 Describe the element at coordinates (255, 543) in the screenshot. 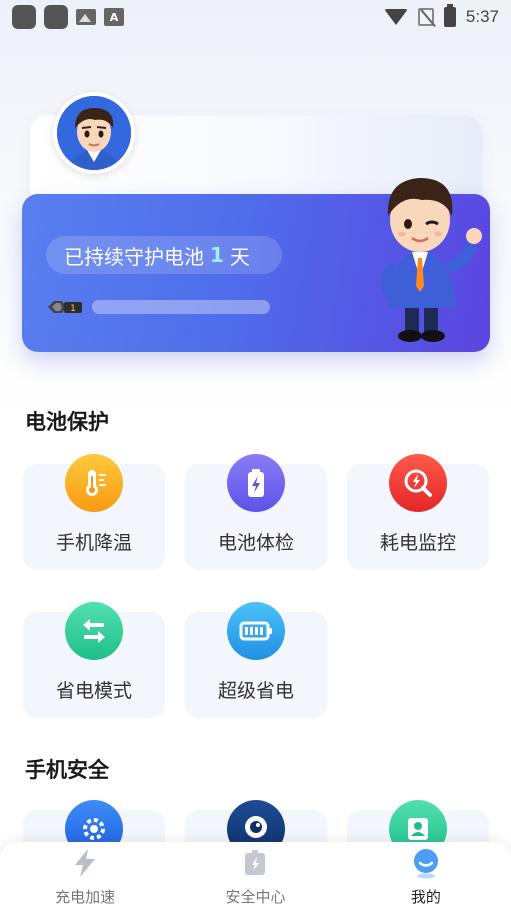

I see `tile-label: 电池体检` at that location.